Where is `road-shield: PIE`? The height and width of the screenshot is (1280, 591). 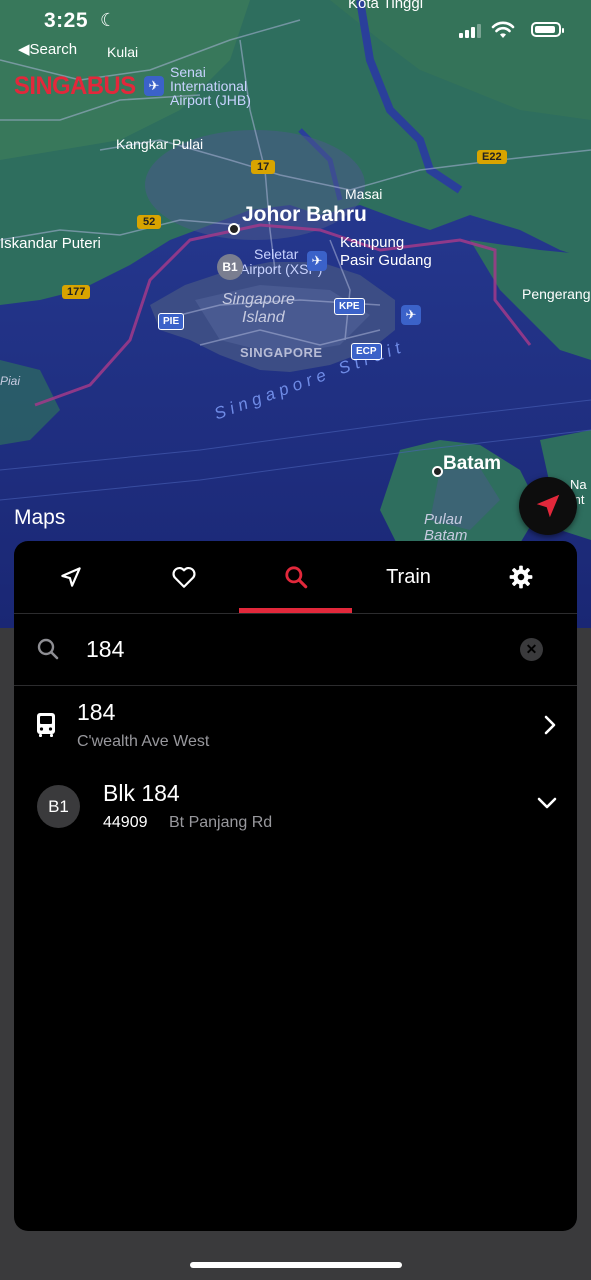
road-shield: PIE is located at coordinates (171, 321).